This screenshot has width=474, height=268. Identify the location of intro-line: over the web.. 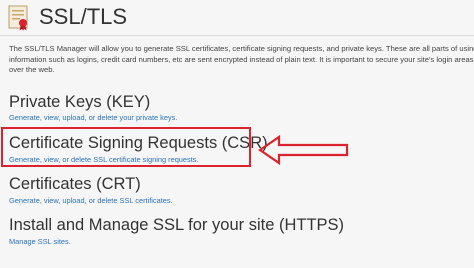
(32, 70).